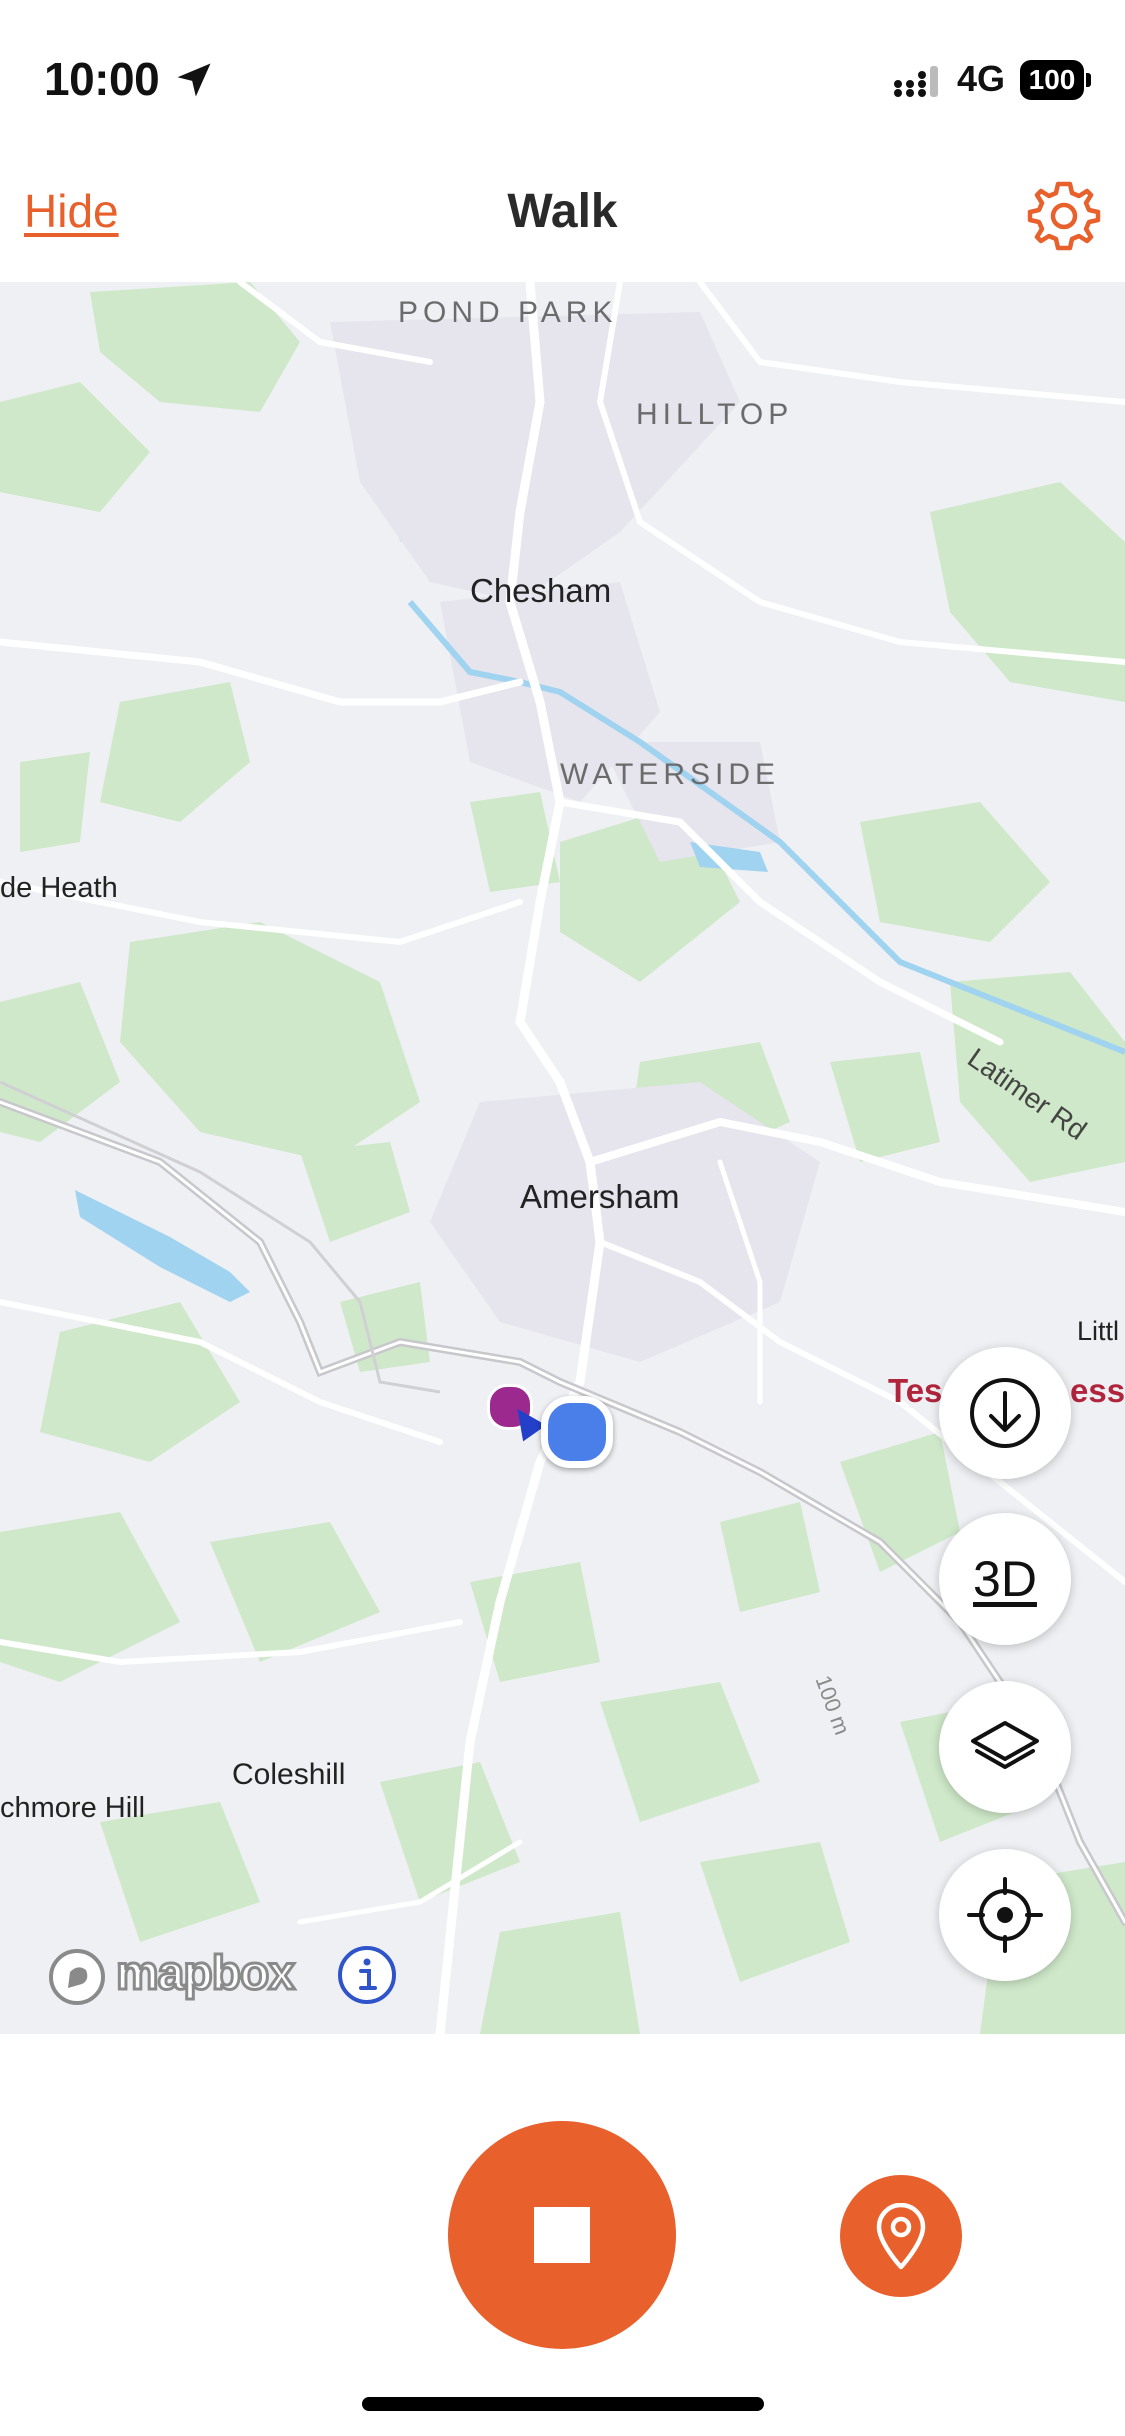  What do you see at coordinates (1097, 1390) in the screenshot?
I see `map-label-tesco-right: ess` at bounding box center [1097, 1390].